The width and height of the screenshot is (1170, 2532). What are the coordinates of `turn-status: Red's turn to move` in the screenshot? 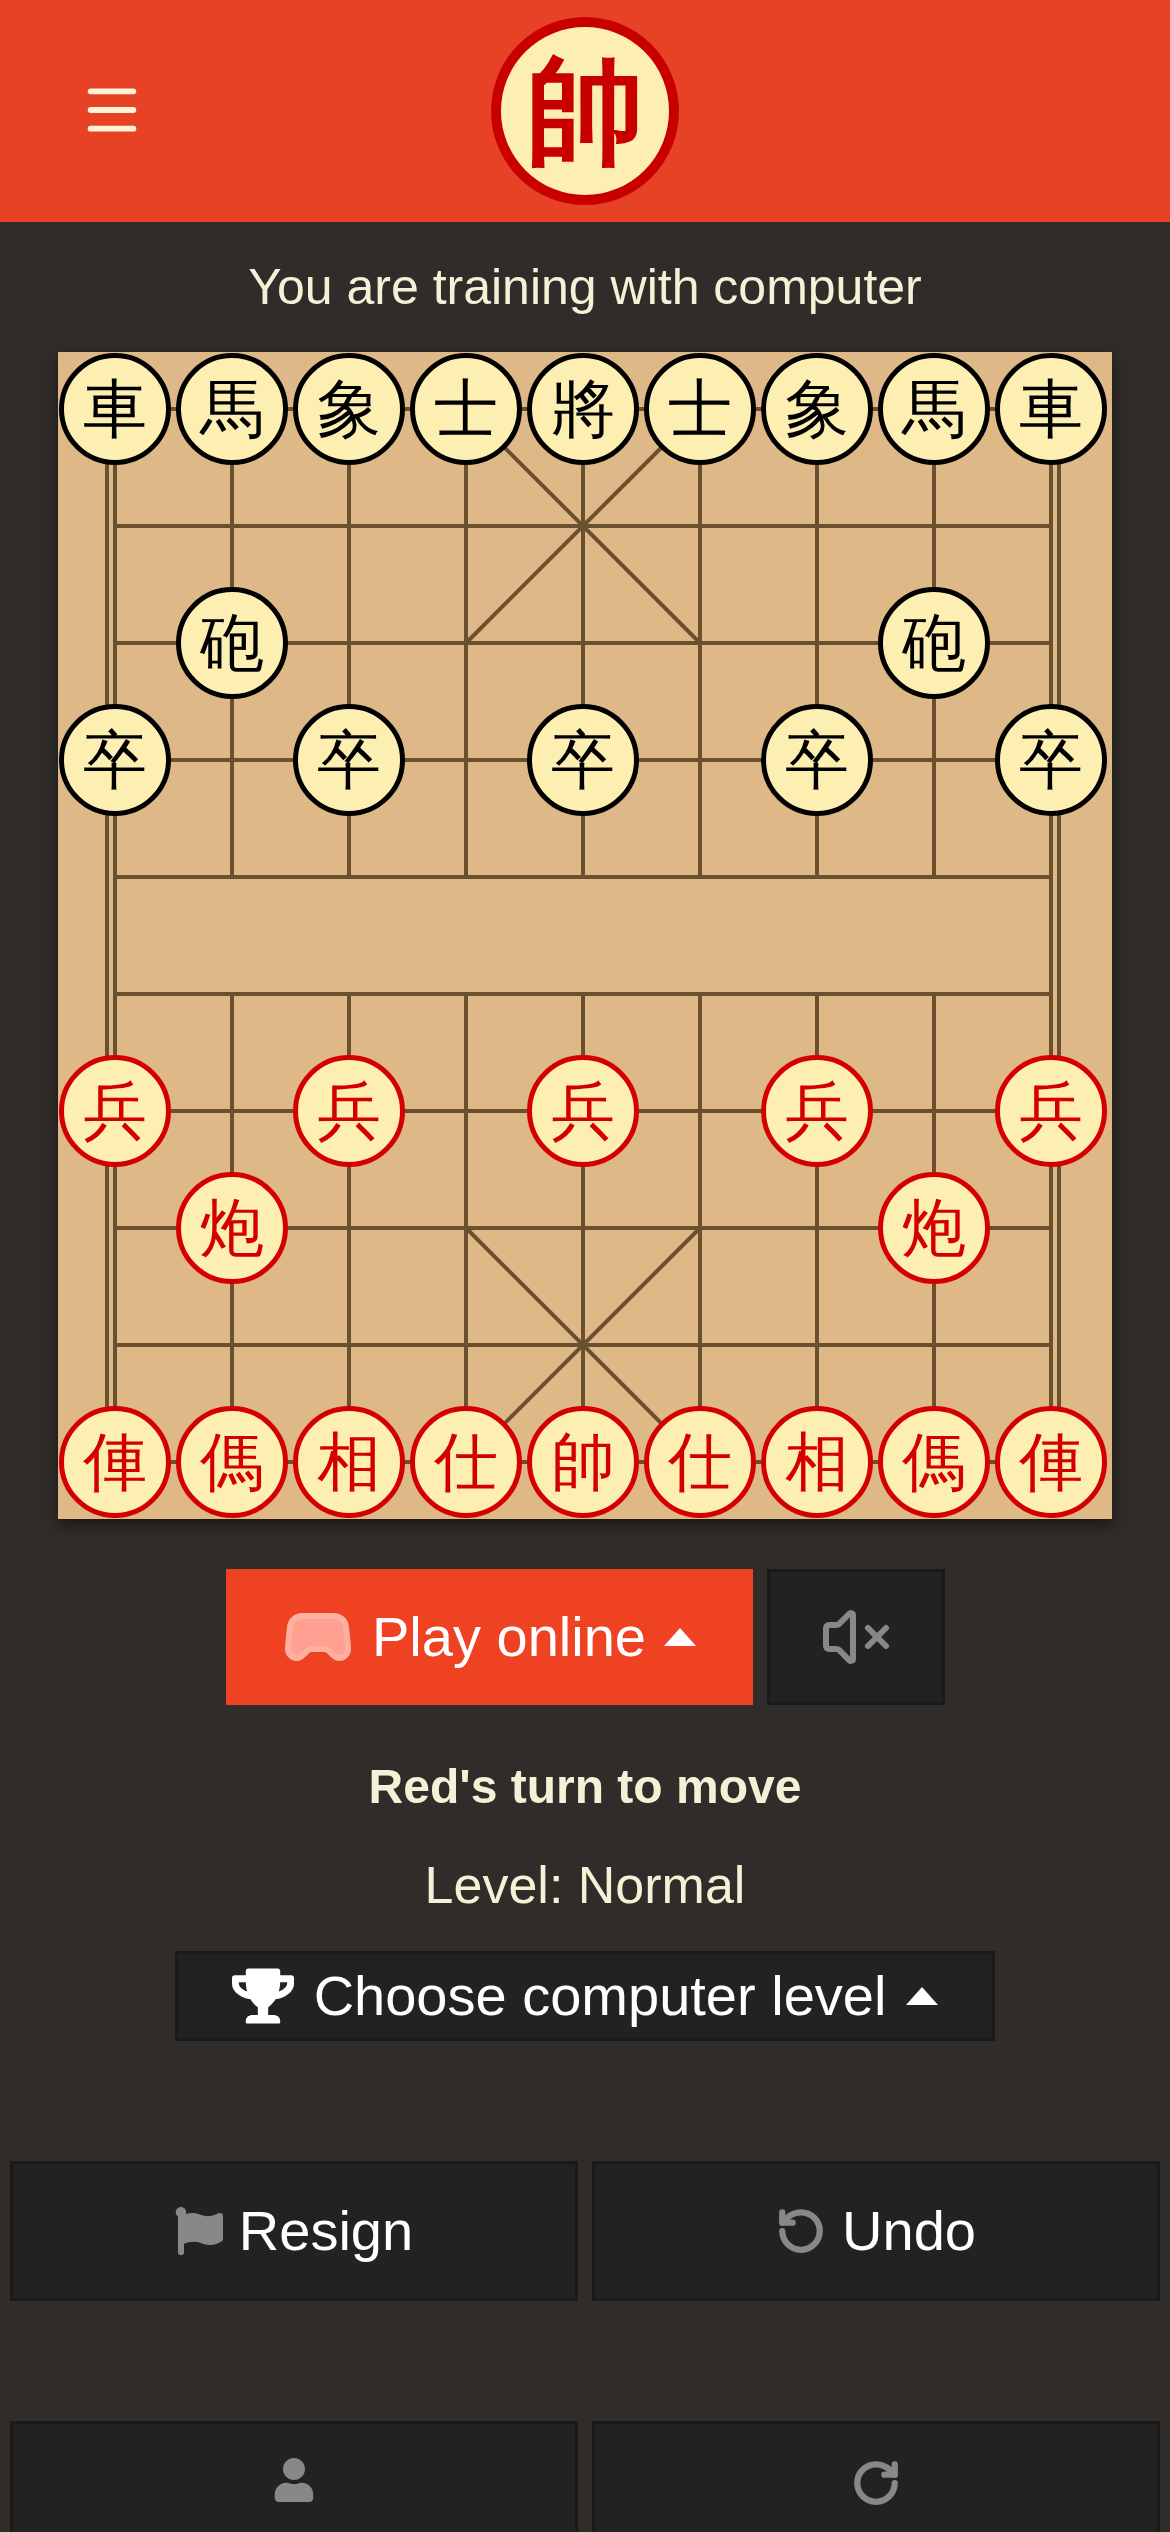 It's located at (585, 1787).